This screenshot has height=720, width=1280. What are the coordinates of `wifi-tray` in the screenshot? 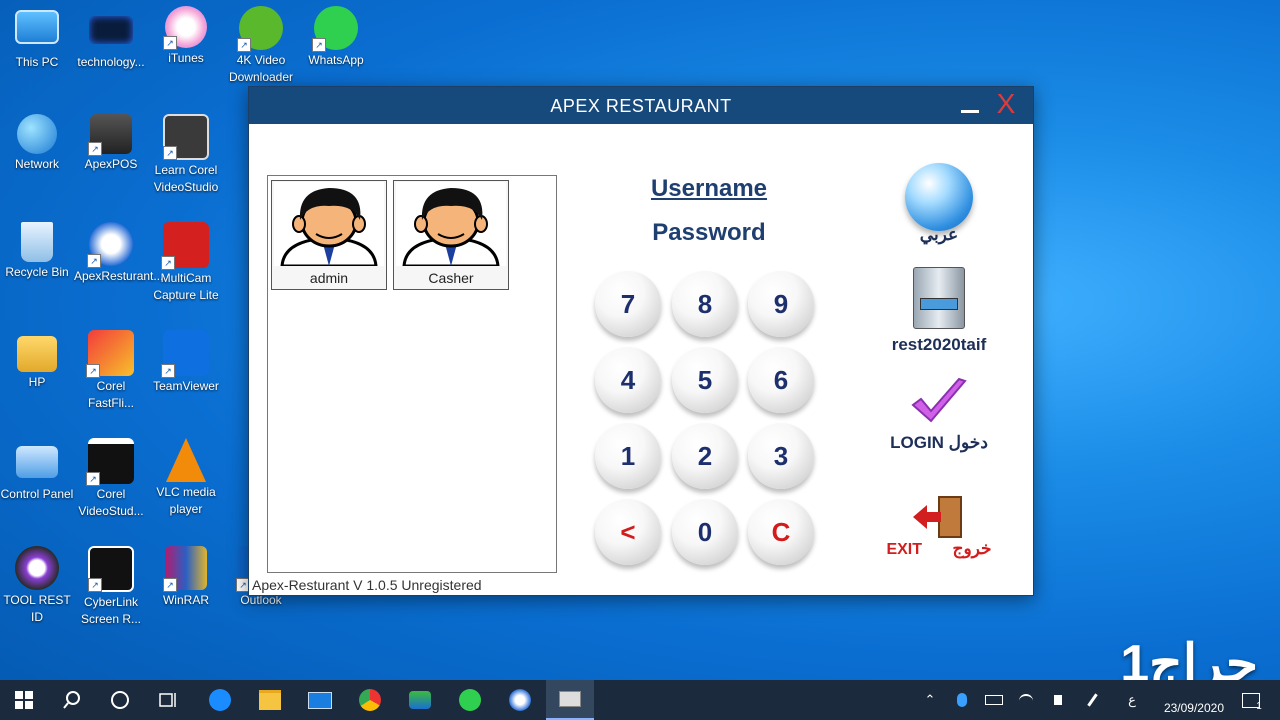 It's located at (1026, 700).